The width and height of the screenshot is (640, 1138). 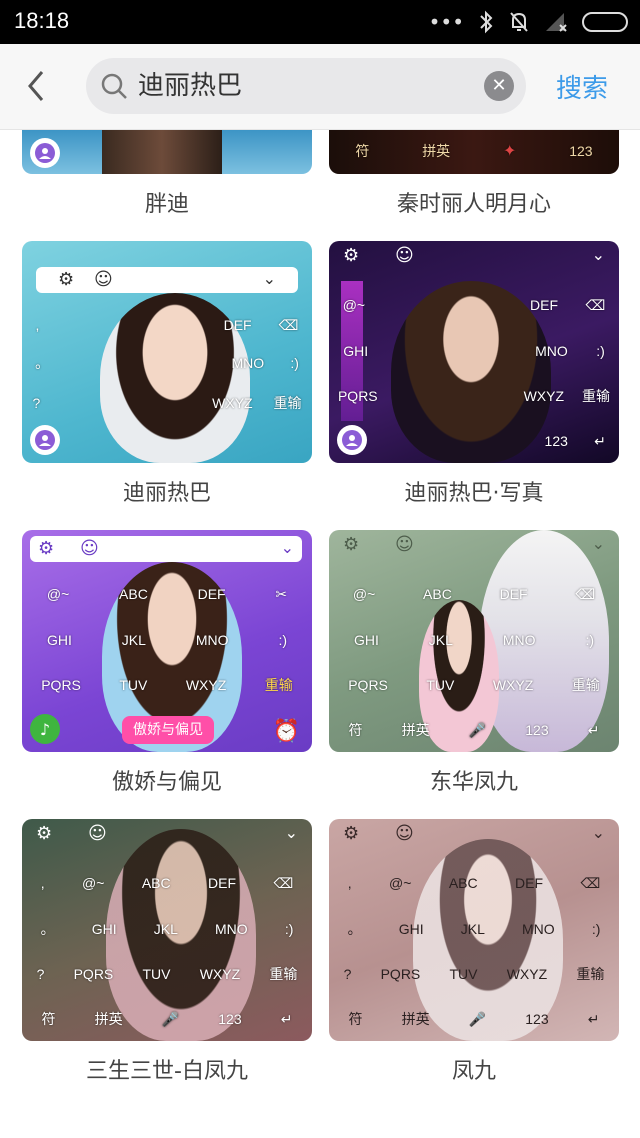 What do you see at coordinates (473, 204) in the screenshot?
I see `theme-name: 秦时丽人明月心` at bounding box center [473, 204].